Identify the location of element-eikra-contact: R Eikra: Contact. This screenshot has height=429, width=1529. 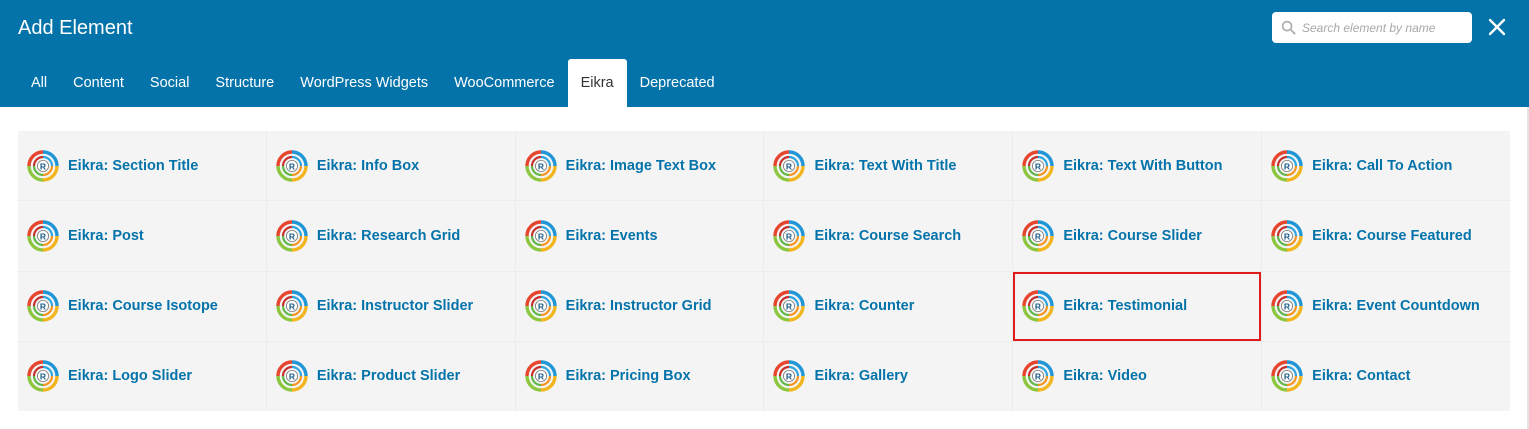
(1386, 376).